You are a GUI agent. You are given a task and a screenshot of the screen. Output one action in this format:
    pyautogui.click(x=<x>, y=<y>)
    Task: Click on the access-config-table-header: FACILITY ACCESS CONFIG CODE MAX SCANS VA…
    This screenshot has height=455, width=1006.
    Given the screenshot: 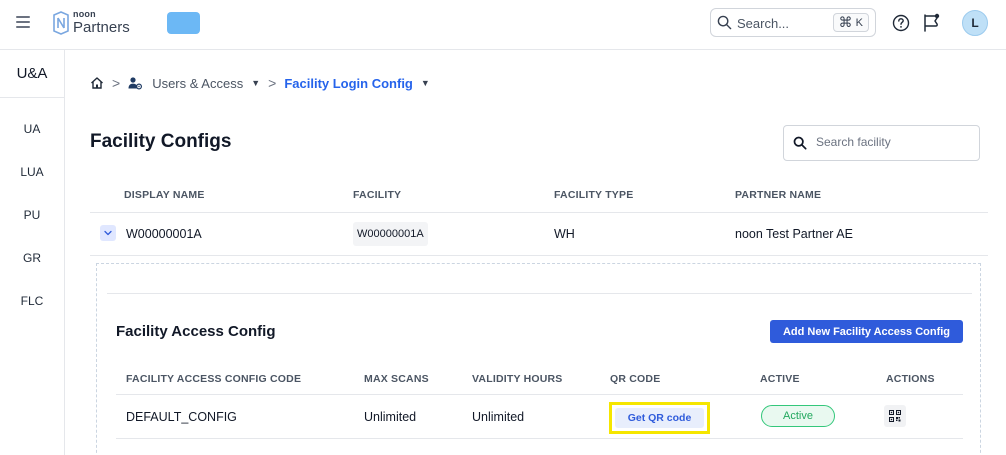 What is the action you would take?
    pyautogui.click(x=539, y=379)
    